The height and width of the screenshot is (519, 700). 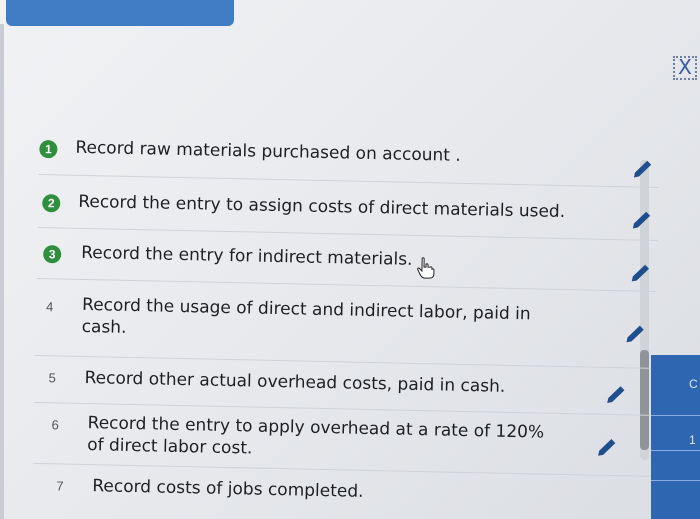 What do you see at coordinates (675, 437) in the screenshot?
I see `side-panel: C 1` at bounding box center [675, 437].